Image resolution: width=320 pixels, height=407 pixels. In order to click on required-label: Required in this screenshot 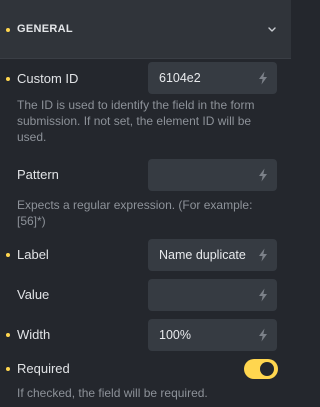, I will do `click(43, 368)`.